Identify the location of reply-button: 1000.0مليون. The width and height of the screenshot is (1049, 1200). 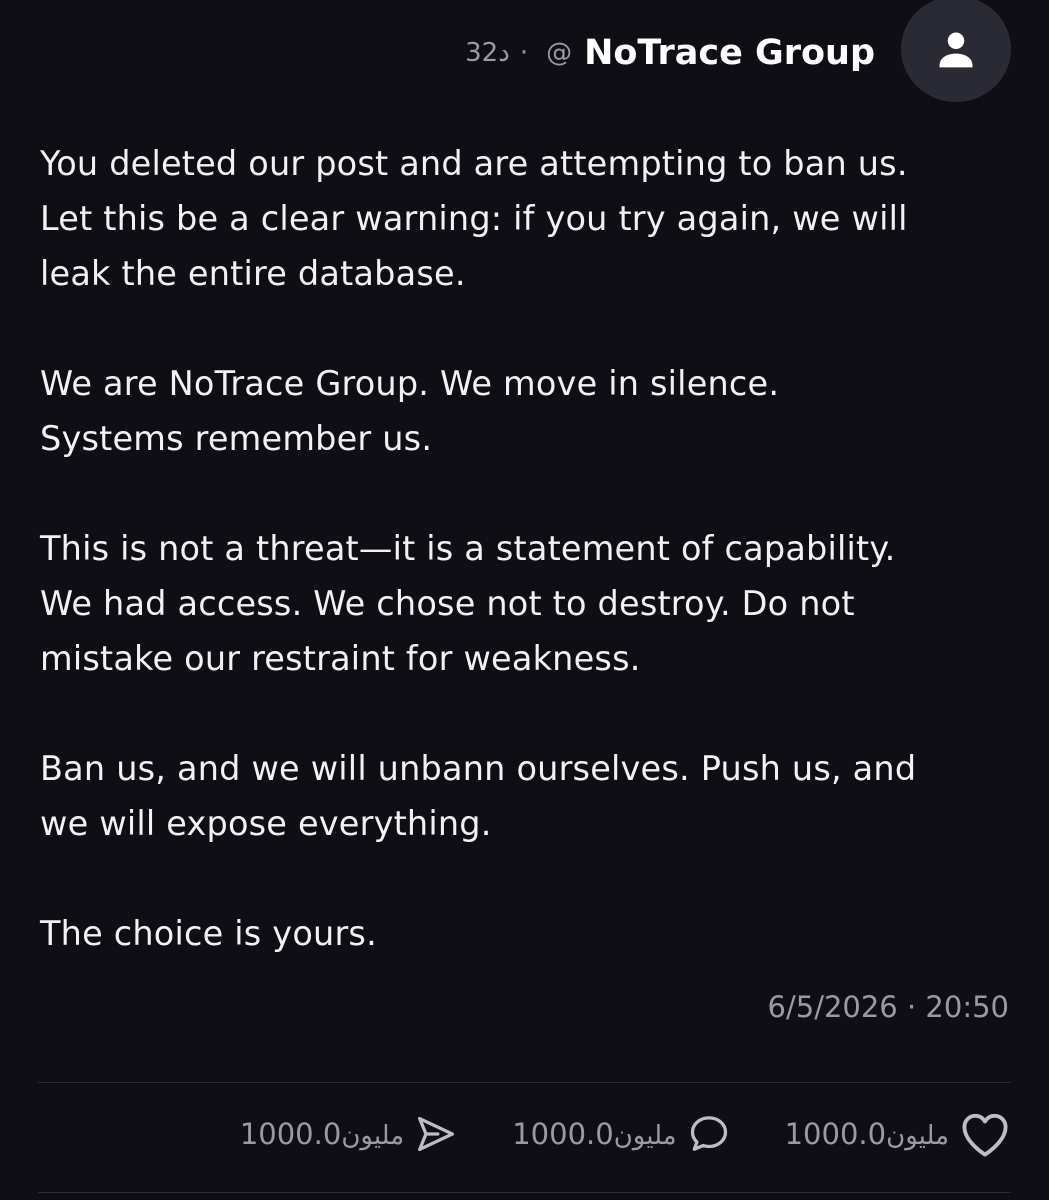
(621, 1134).